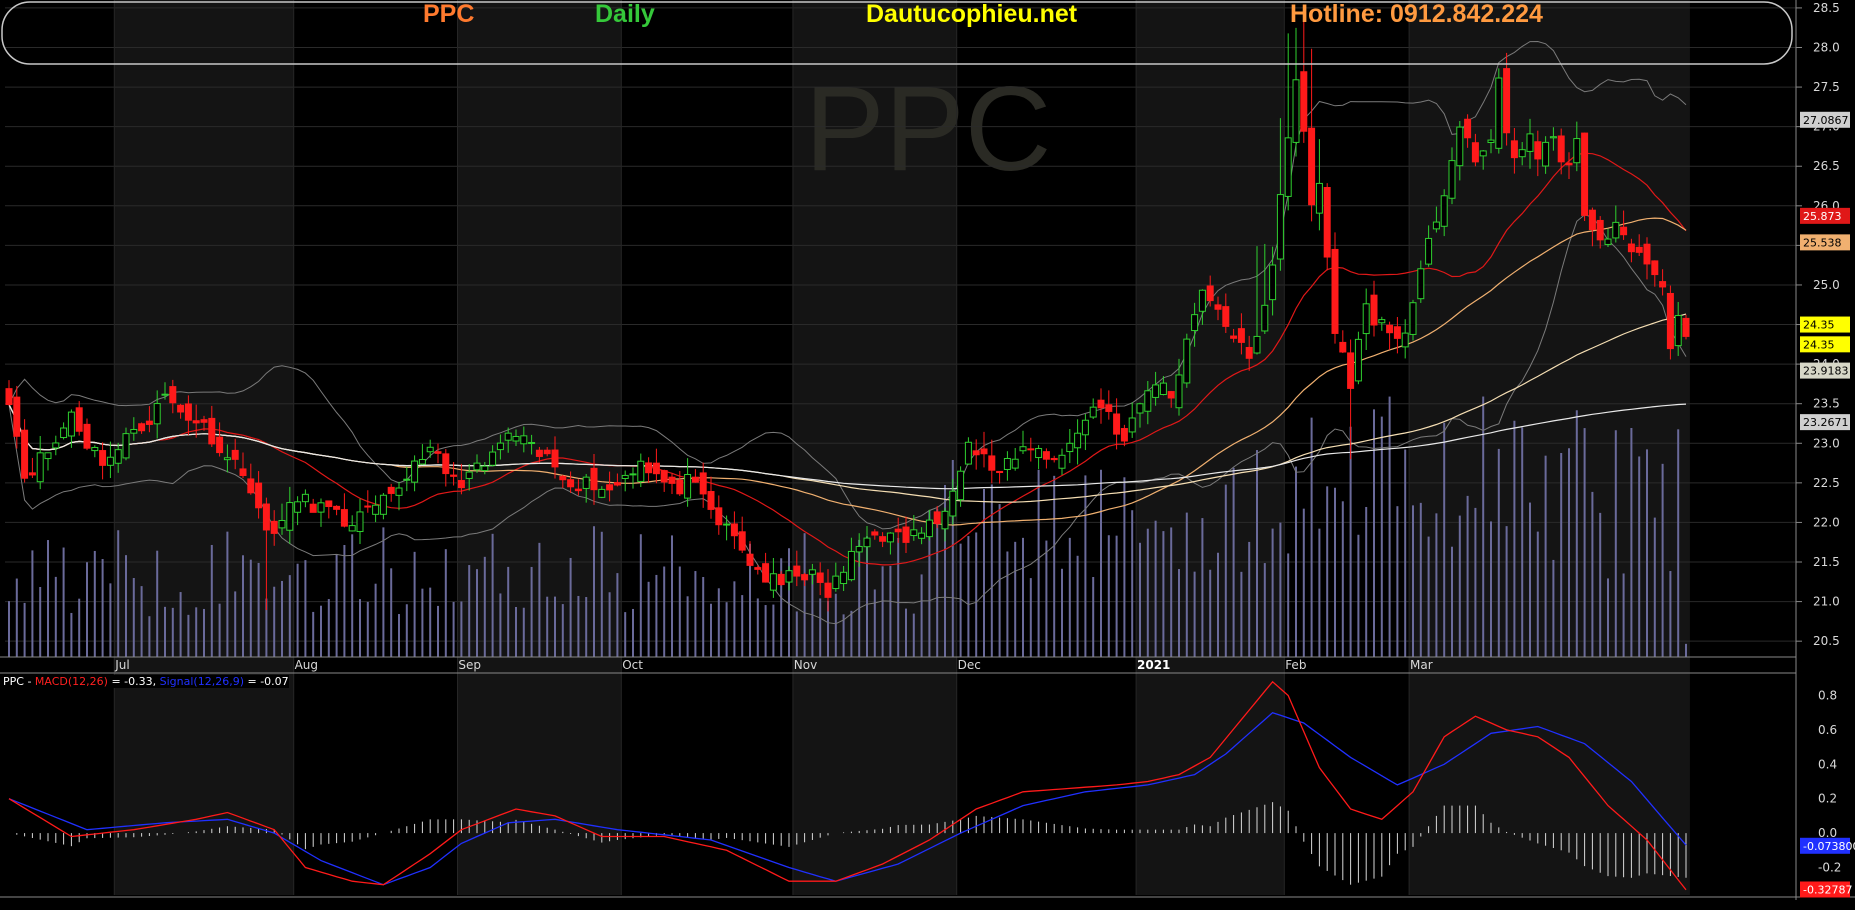  Describe the element at coordinates (1829, 846) in the screenshot. I see `badge-signal-text: -0.073800` at that location.